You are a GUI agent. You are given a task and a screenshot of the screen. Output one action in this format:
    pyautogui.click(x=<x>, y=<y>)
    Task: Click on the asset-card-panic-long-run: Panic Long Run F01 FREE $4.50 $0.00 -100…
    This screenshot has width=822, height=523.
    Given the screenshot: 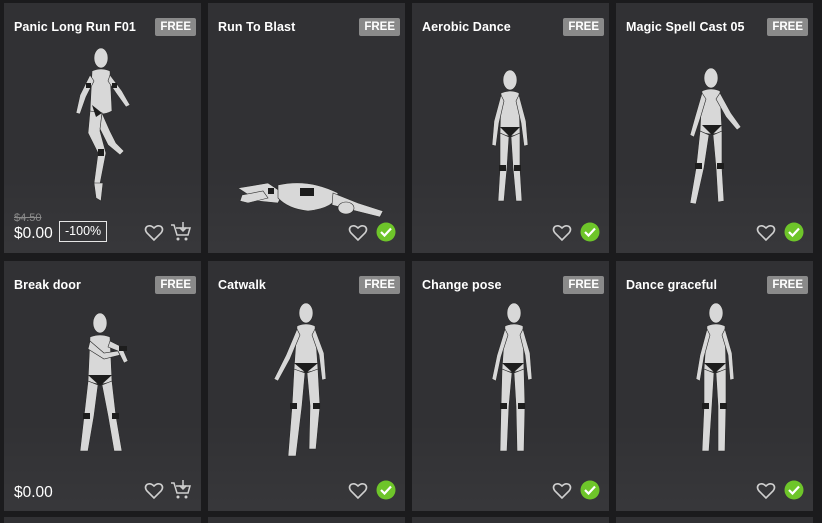 What is the action you would take?
    pyautogui.click(x=102, y=128)
    